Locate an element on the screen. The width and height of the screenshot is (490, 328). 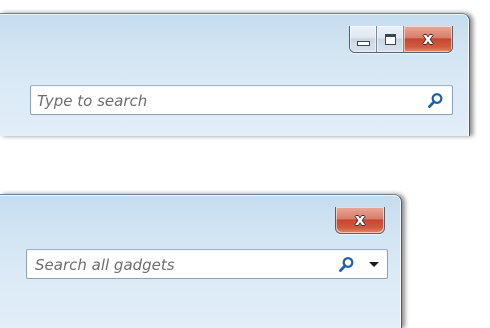
minimize-icon is located at coordinates (363, 43).